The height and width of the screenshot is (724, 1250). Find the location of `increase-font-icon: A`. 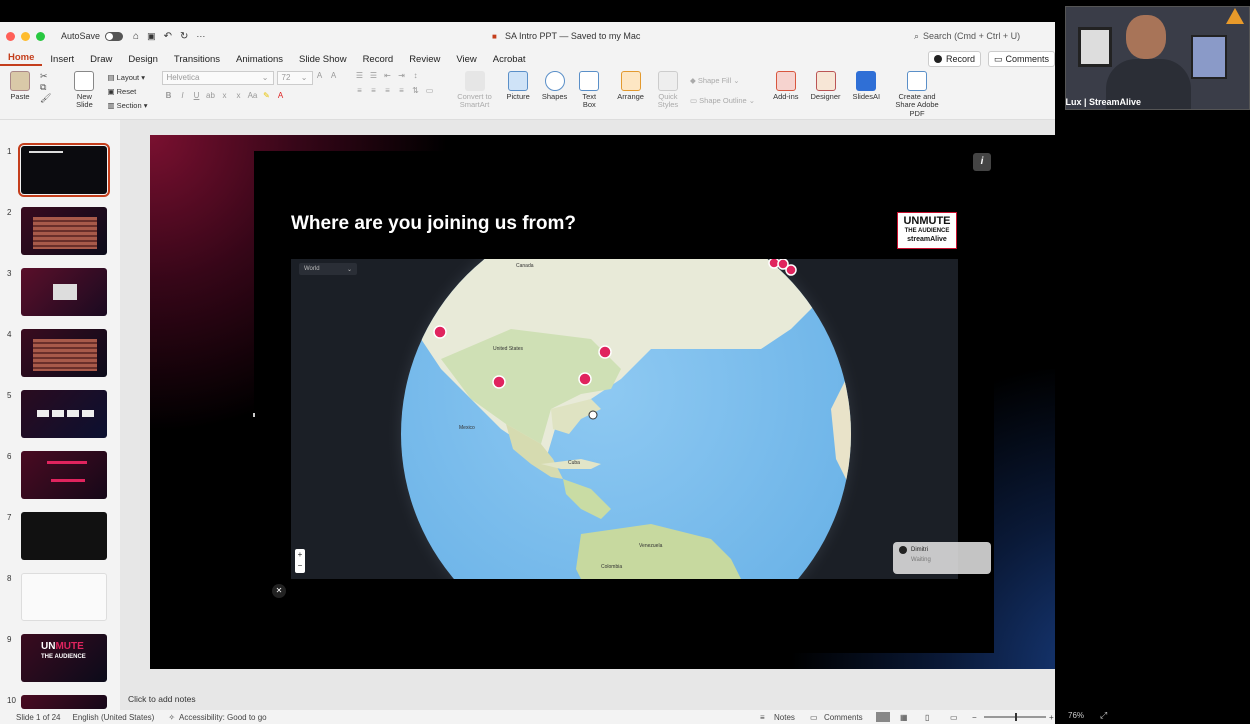

increase-font-icon: A is located at coordinates (320, 75).